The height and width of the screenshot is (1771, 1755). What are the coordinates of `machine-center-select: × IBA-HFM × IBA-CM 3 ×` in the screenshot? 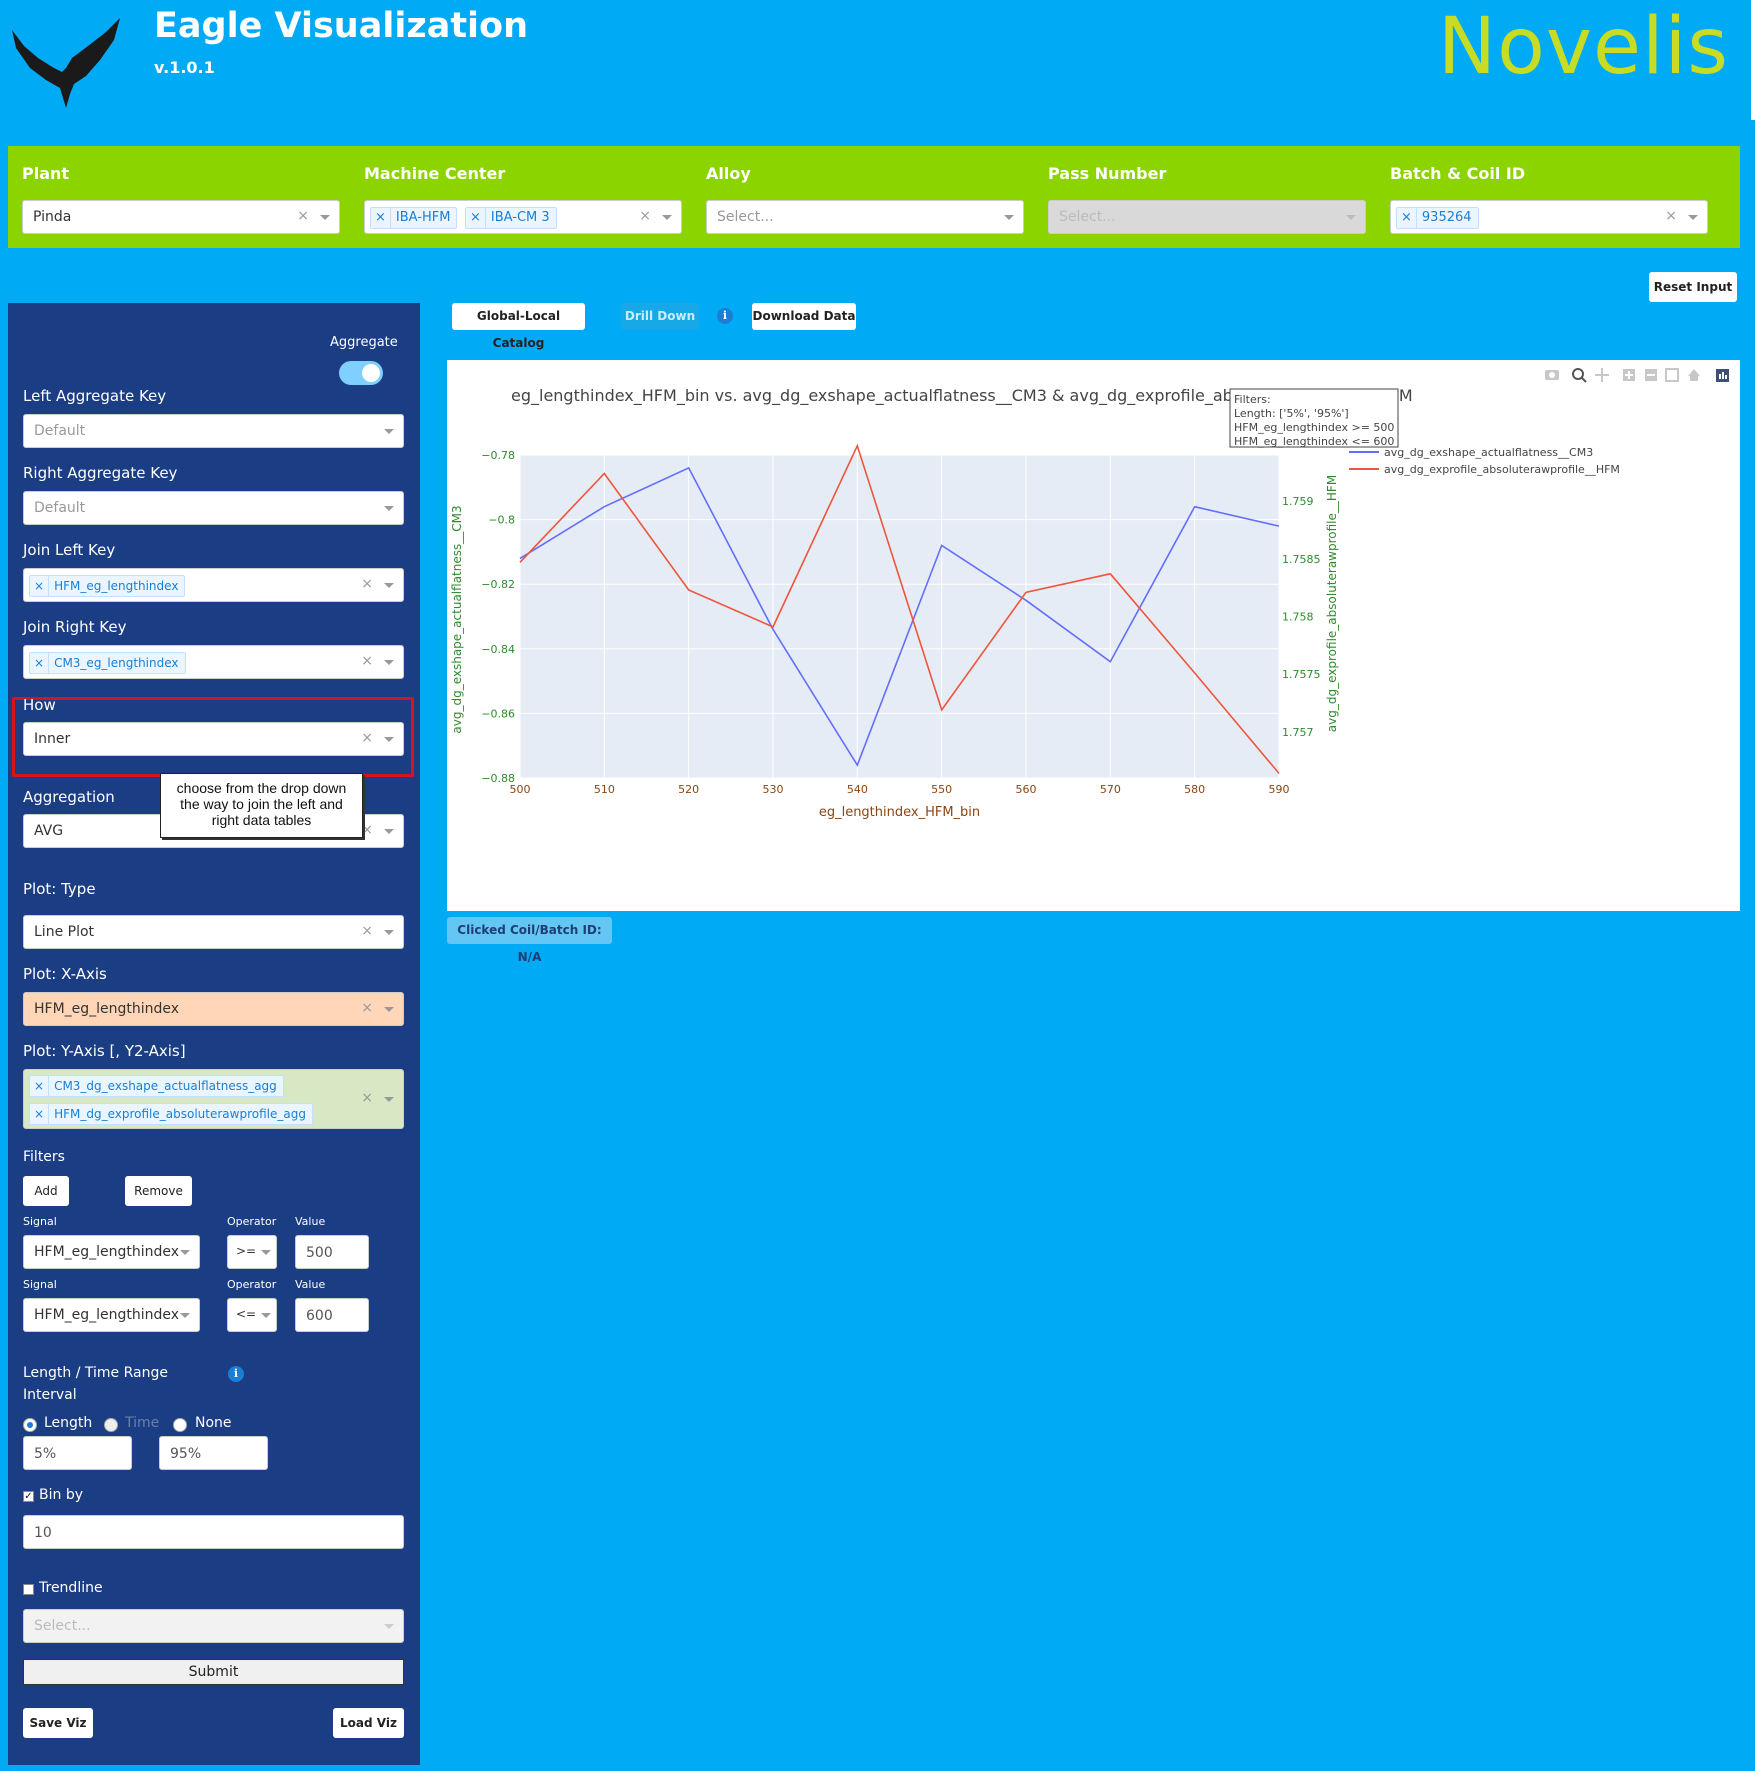 It's located at (523, 217).